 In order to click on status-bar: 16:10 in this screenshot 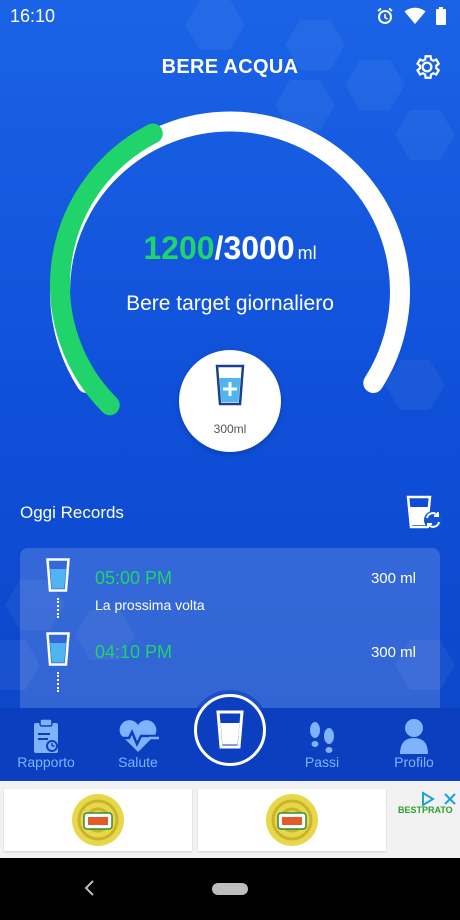, I will do `click(230, 17)`.